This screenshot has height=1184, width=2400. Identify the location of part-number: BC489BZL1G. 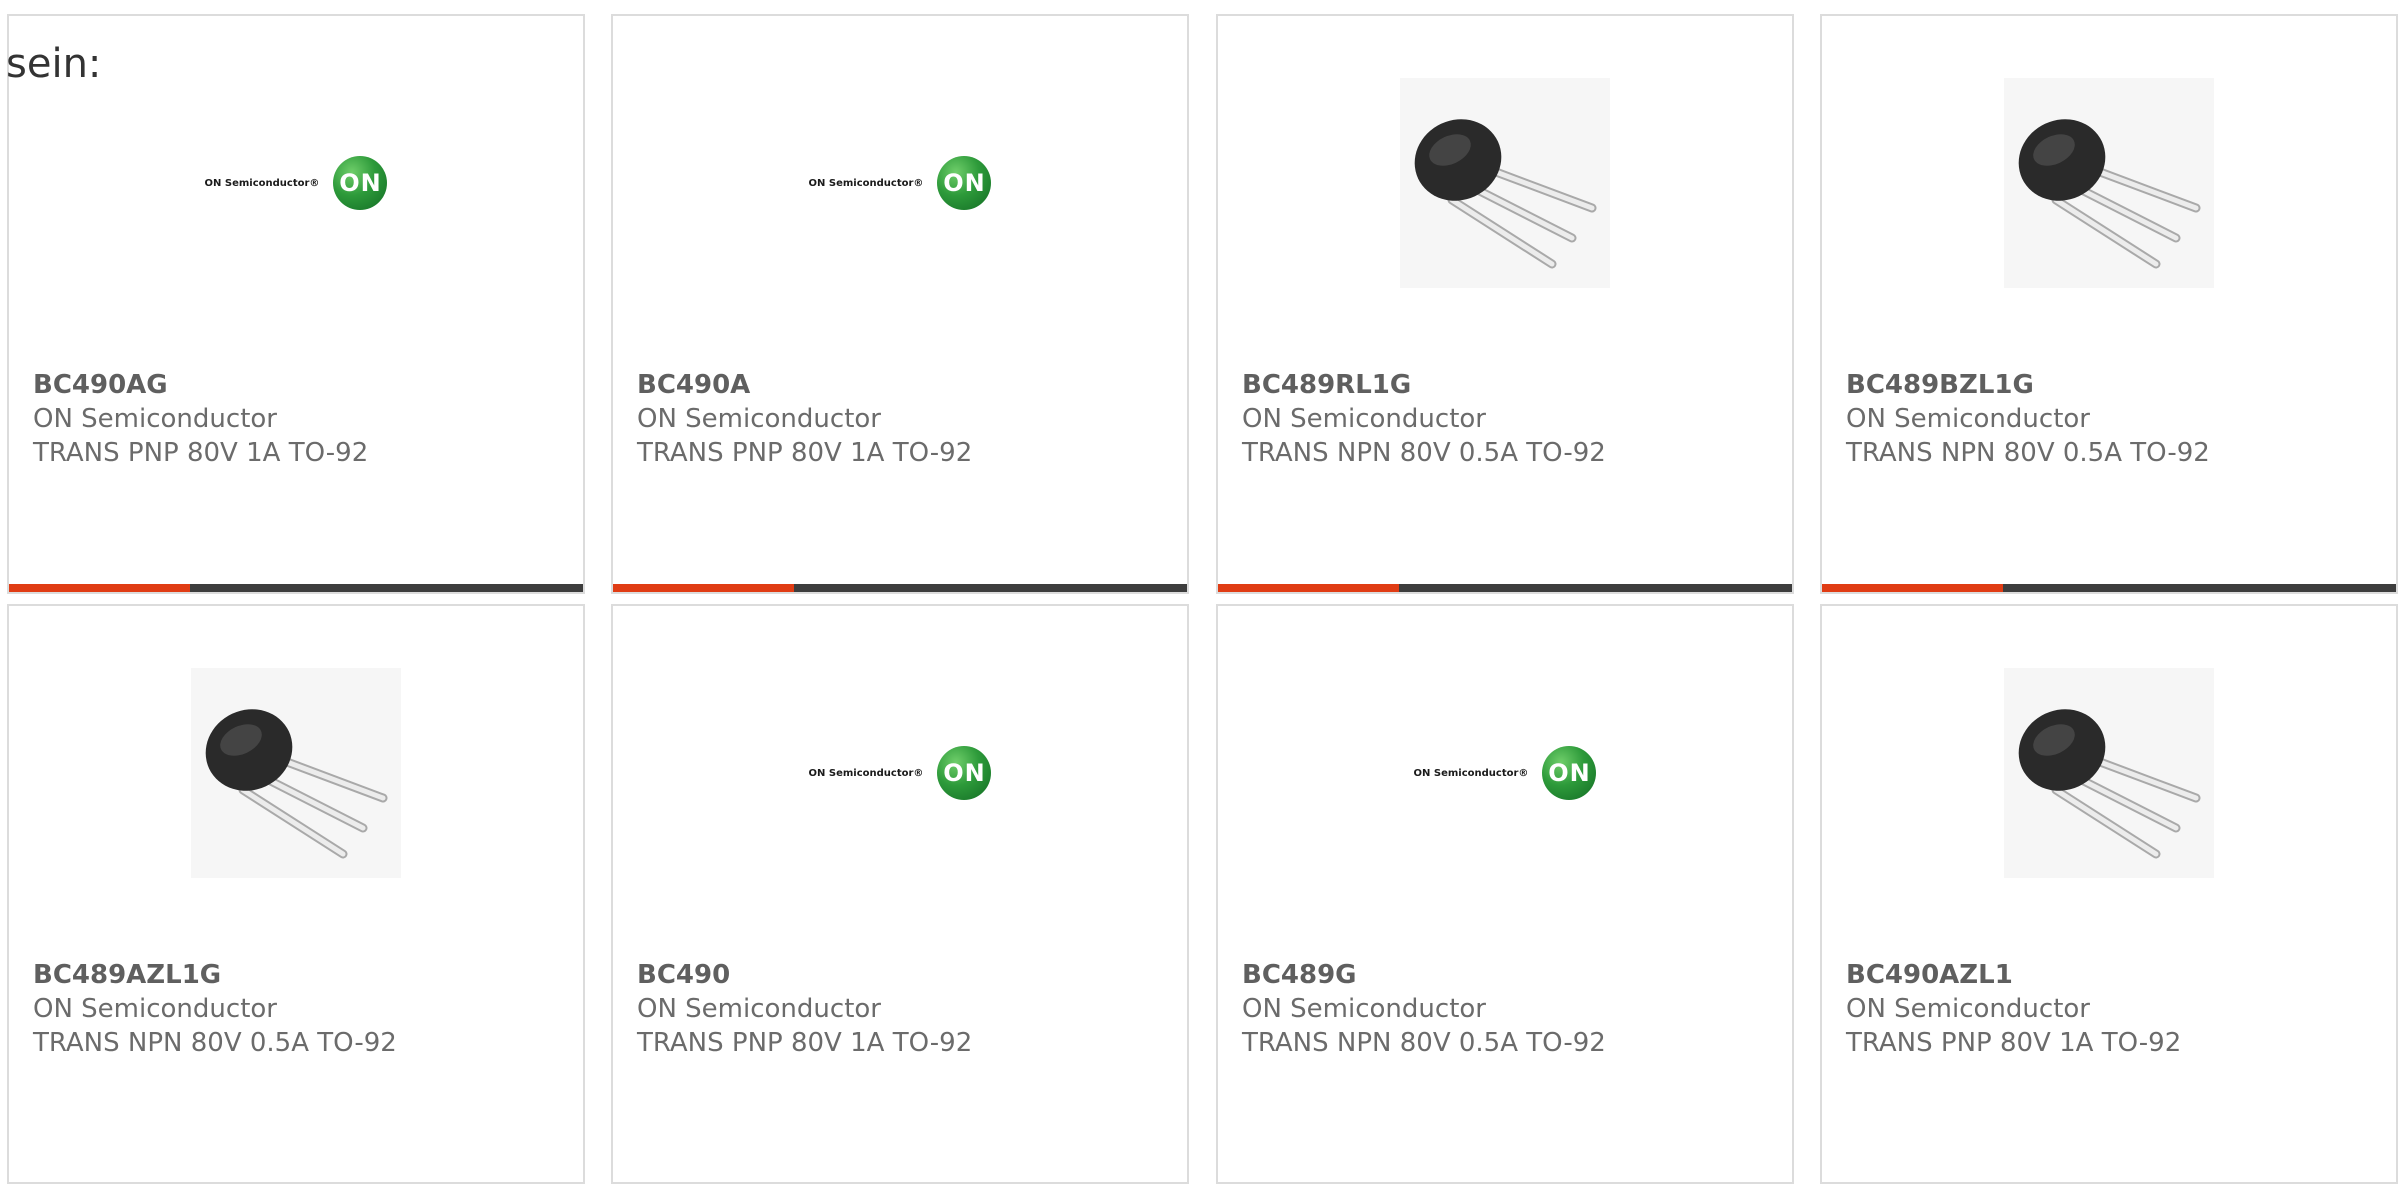
(2028, 385).